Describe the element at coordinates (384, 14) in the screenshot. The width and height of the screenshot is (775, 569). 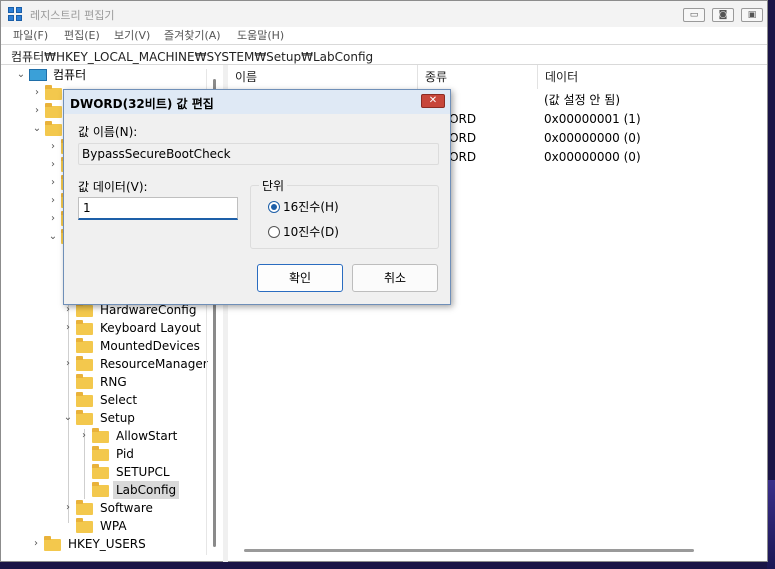
I see `title-bar: 레지스트리 편집기 ▭ ◙ ▣` at that location.